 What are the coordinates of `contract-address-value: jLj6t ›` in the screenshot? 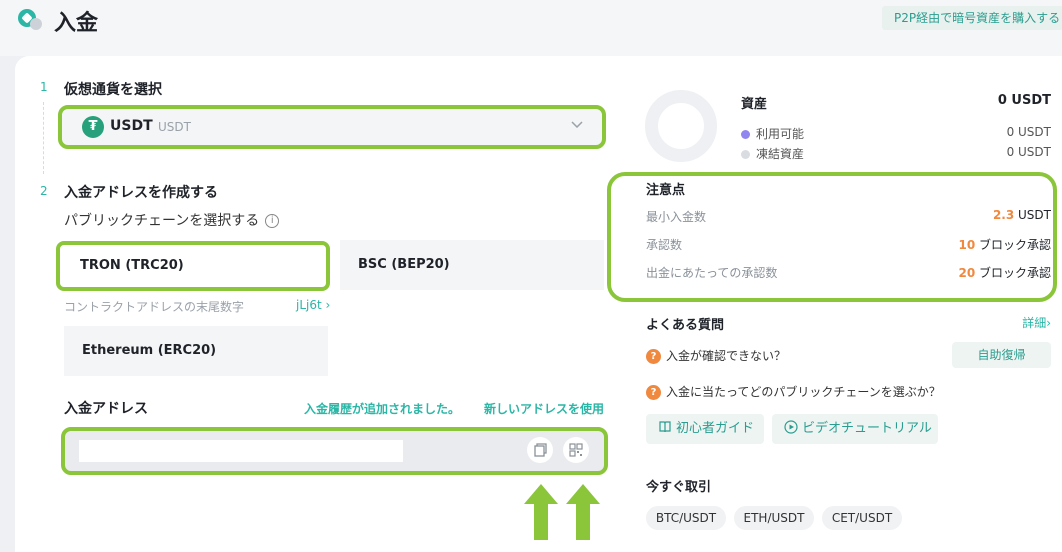 It's located at (313, 305).